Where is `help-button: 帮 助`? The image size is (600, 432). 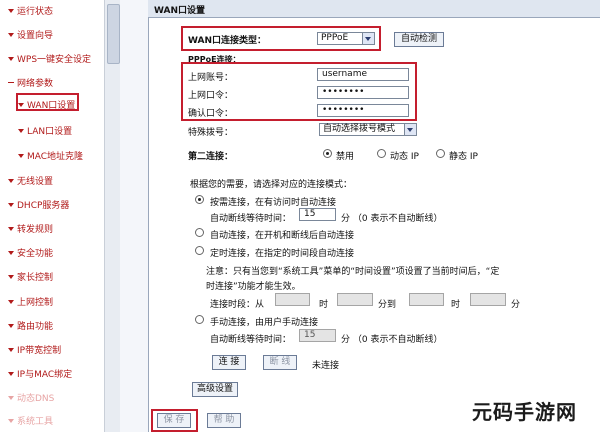 help-button: 帮 助 is located at coordinates (224, 420).